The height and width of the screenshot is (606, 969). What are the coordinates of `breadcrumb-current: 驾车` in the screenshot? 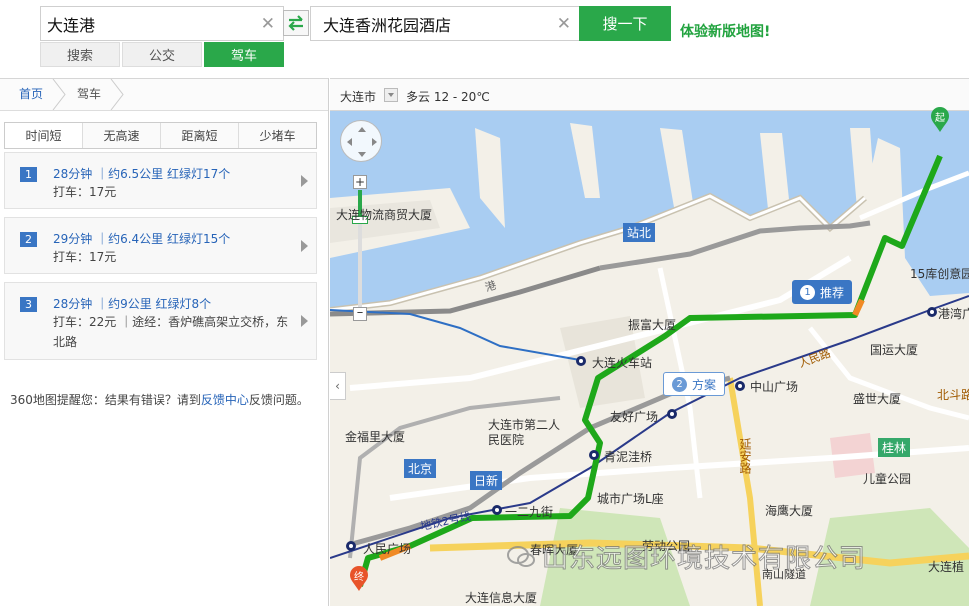 It's located at (89, 94).